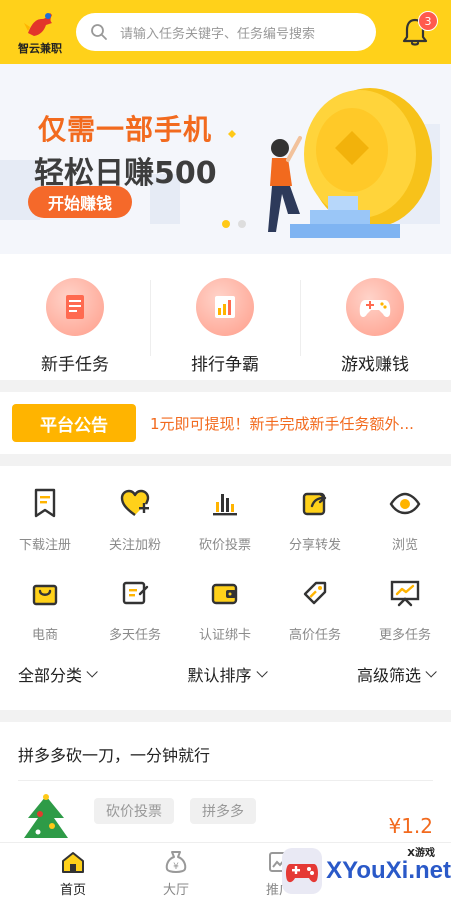 This screenshot has height=900, width=451. I want to click on task-title: 拼多多砍一刀，一分钟就行, so click(114, 755).